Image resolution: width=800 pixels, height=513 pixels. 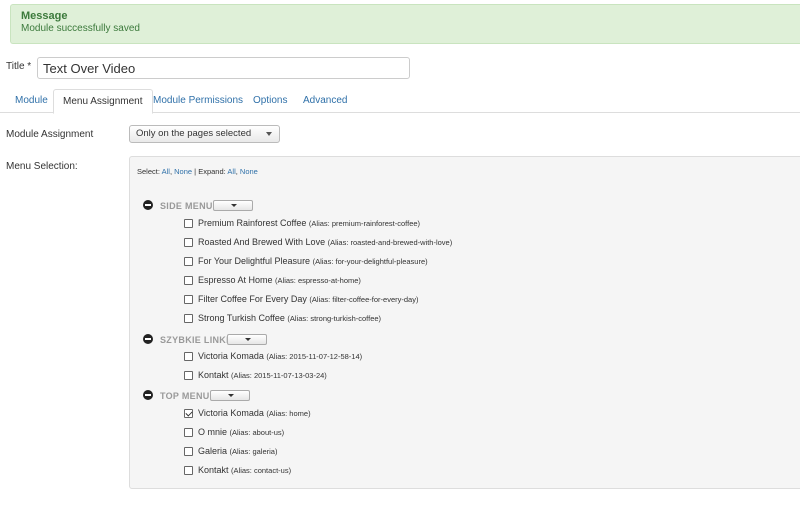 What do you see at coordinates (186, 206) in the screenshot?
I see `group-title-side-menu: SIDE MENU` at bounding box center [186, 206].